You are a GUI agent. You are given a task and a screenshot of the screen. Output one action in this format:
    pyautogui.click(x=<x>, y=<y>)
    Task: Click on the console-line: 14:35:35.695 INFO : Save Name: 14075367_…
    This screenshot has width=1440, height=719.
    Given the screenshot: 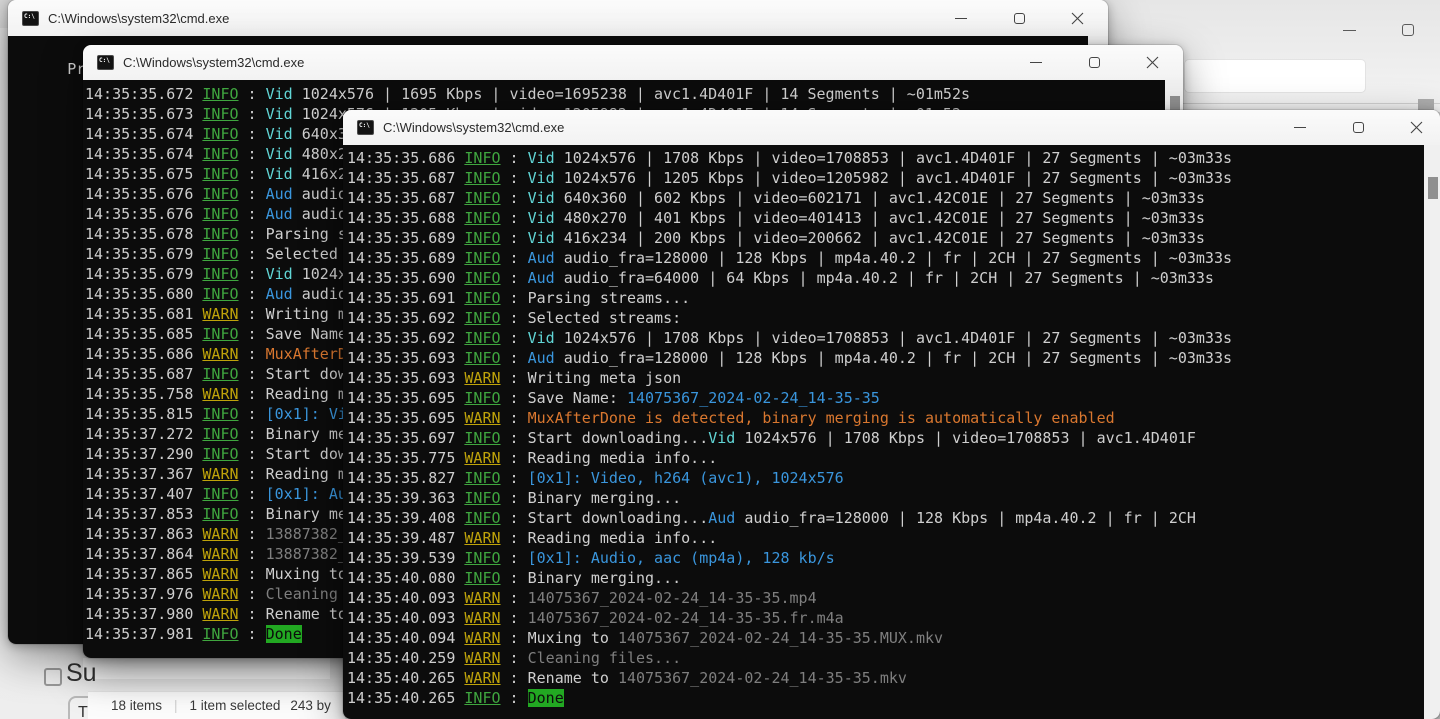 What is the action you would take?
    pyautogui.click(x=613, y=398)
    